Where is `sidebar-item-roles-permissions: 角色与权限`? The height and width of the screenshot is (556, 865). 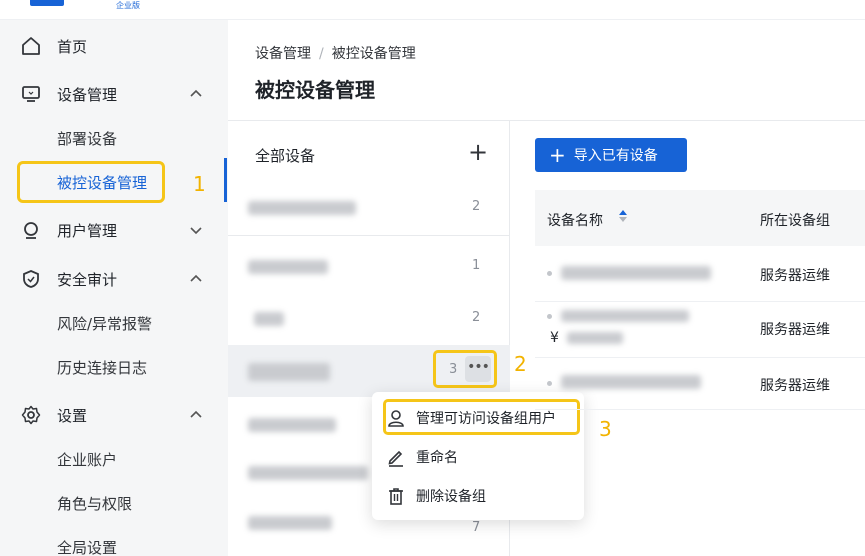 sidebar-item-roles-permissions: 角色与权限 is located at coordinates (111, 503).